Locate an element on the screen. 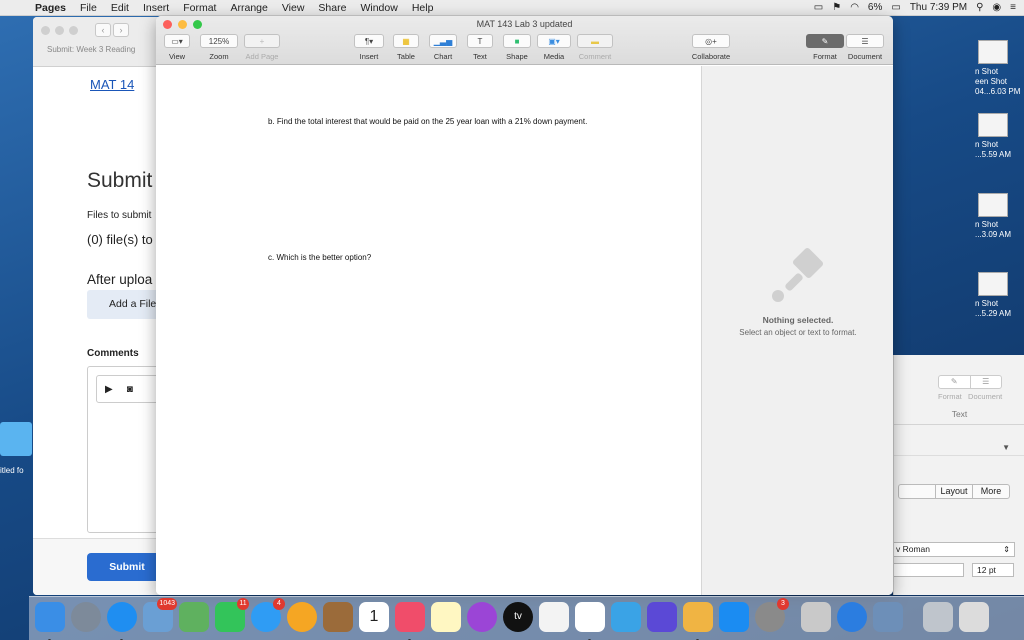 The width and height of the screenshot is (1024, 640). screenshot-file-2: n Shot ...5.59 AM is located at coordinates (999, 136).